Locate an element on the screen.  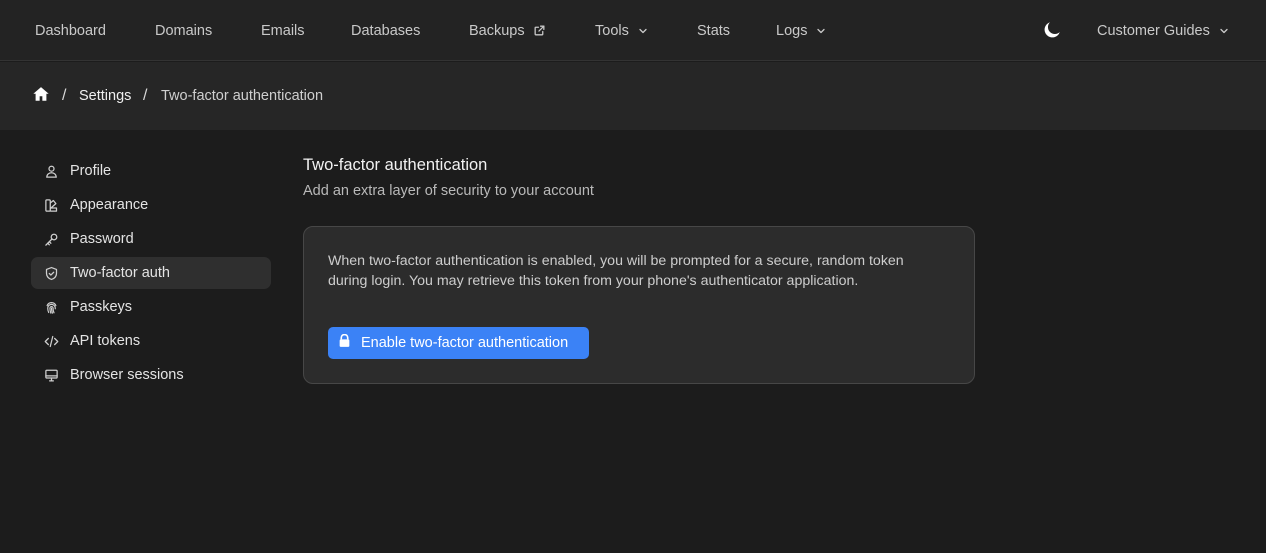
moon-icon is located at coordinates (1052, 33).